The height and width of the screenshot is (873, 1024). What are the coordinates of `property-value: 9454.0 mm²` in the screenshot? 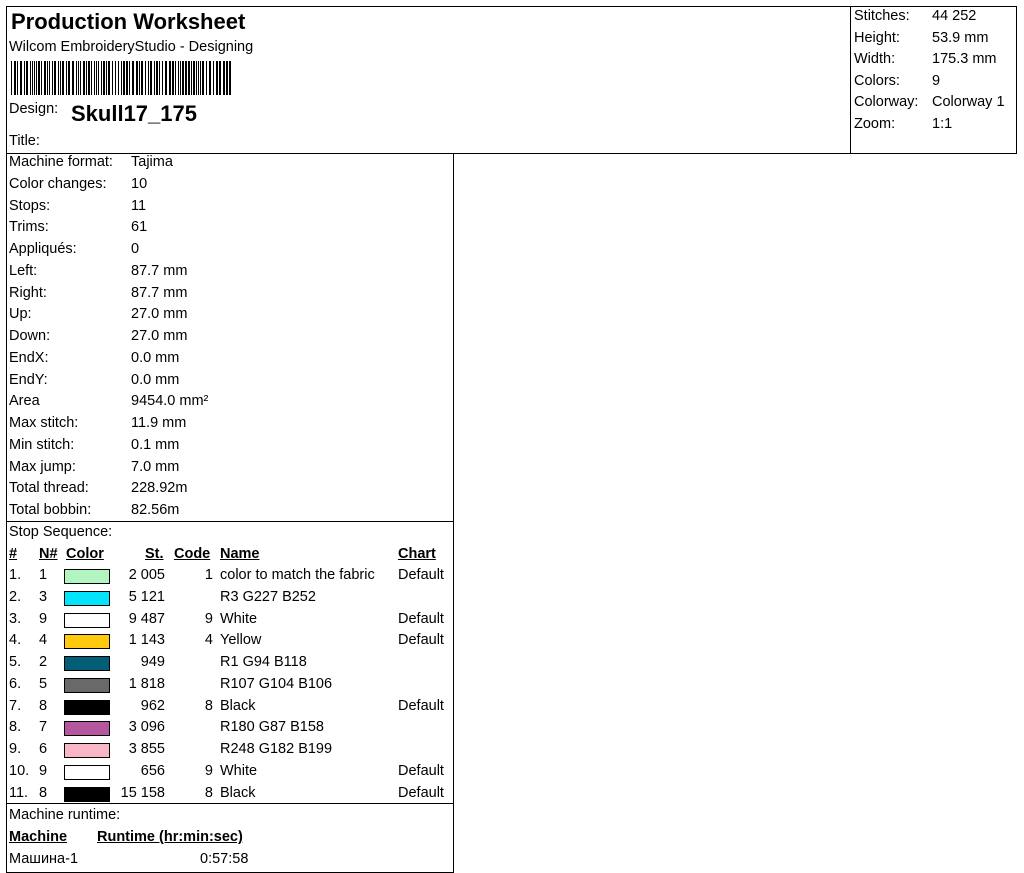 It's located at (170, 401).